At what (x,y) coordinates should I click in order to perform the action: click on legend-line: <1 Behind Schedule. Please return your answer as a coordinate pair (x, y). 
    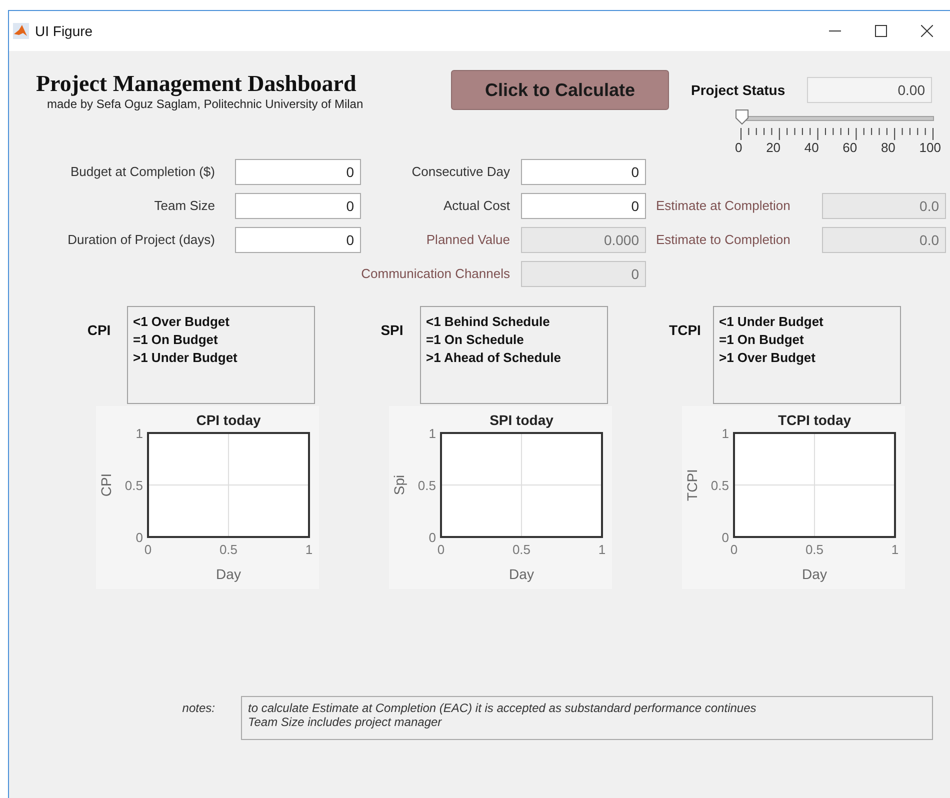
    Looking at the image, I should click on (488, 322).